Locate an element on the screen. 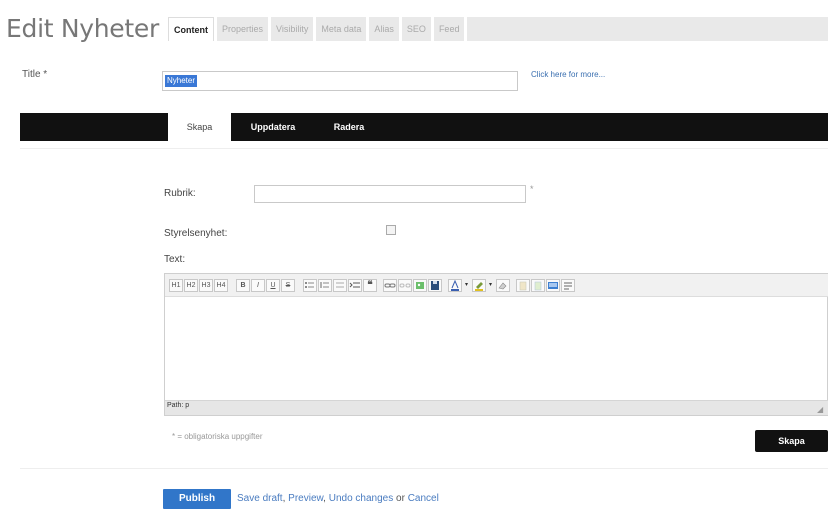  cancel-link: Cancel is located at coordinates (423, 498).